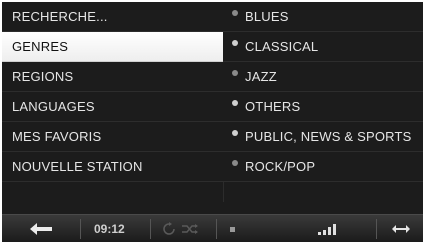 Image resolution: width=426 pixels, height=246 pixels. Describe the element at coordinates (261, 76) in the screenshot. I see `genre-item-label: JAZZ` at that location.